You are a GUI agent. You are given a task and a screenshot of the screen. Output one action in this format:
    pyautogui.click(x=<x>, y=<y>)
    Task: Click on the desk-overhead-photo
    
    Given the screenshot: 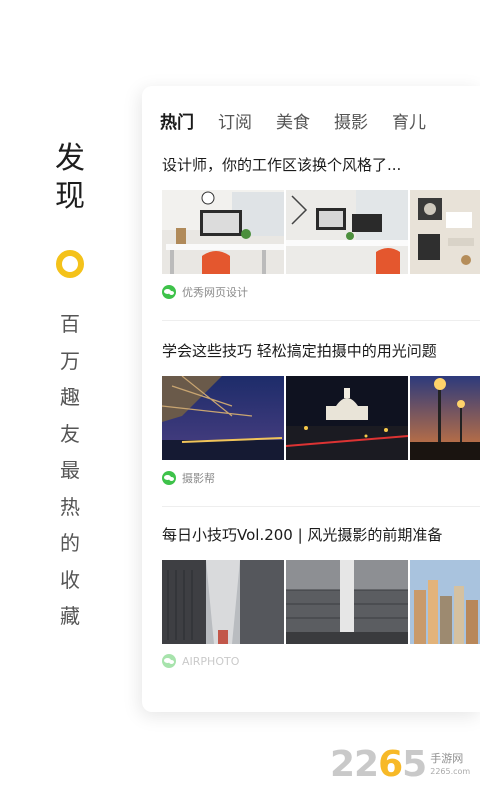 What is the action you would take?
    pyautogui.click(x=445, y=232)
    